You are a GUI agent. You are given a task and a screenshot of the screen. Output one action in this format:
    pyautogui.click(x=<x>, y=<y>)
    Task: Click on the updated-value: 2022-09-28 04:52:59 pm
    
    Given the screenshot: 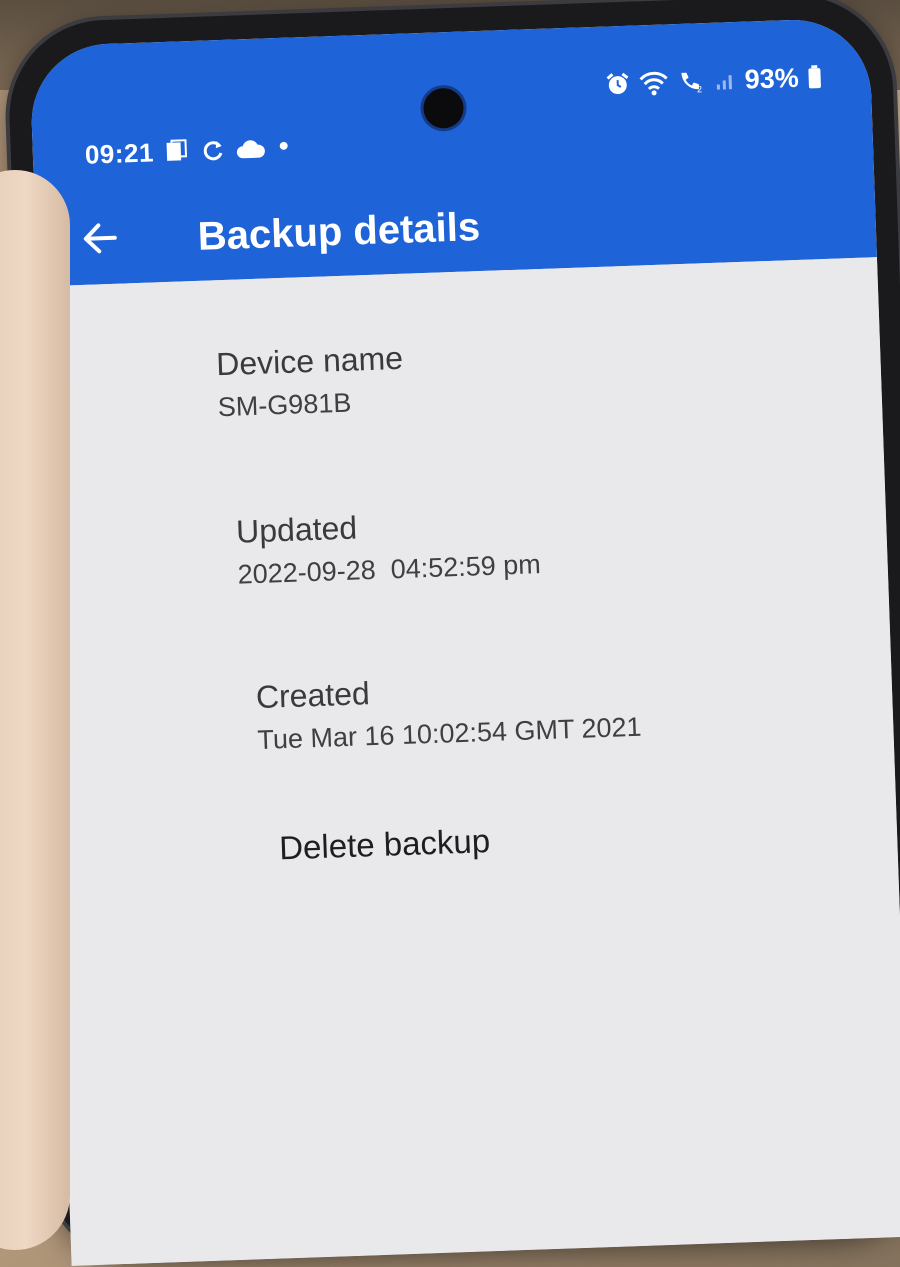 What is the action you would take?
    pyautogui.click(x=389, y=569)
    